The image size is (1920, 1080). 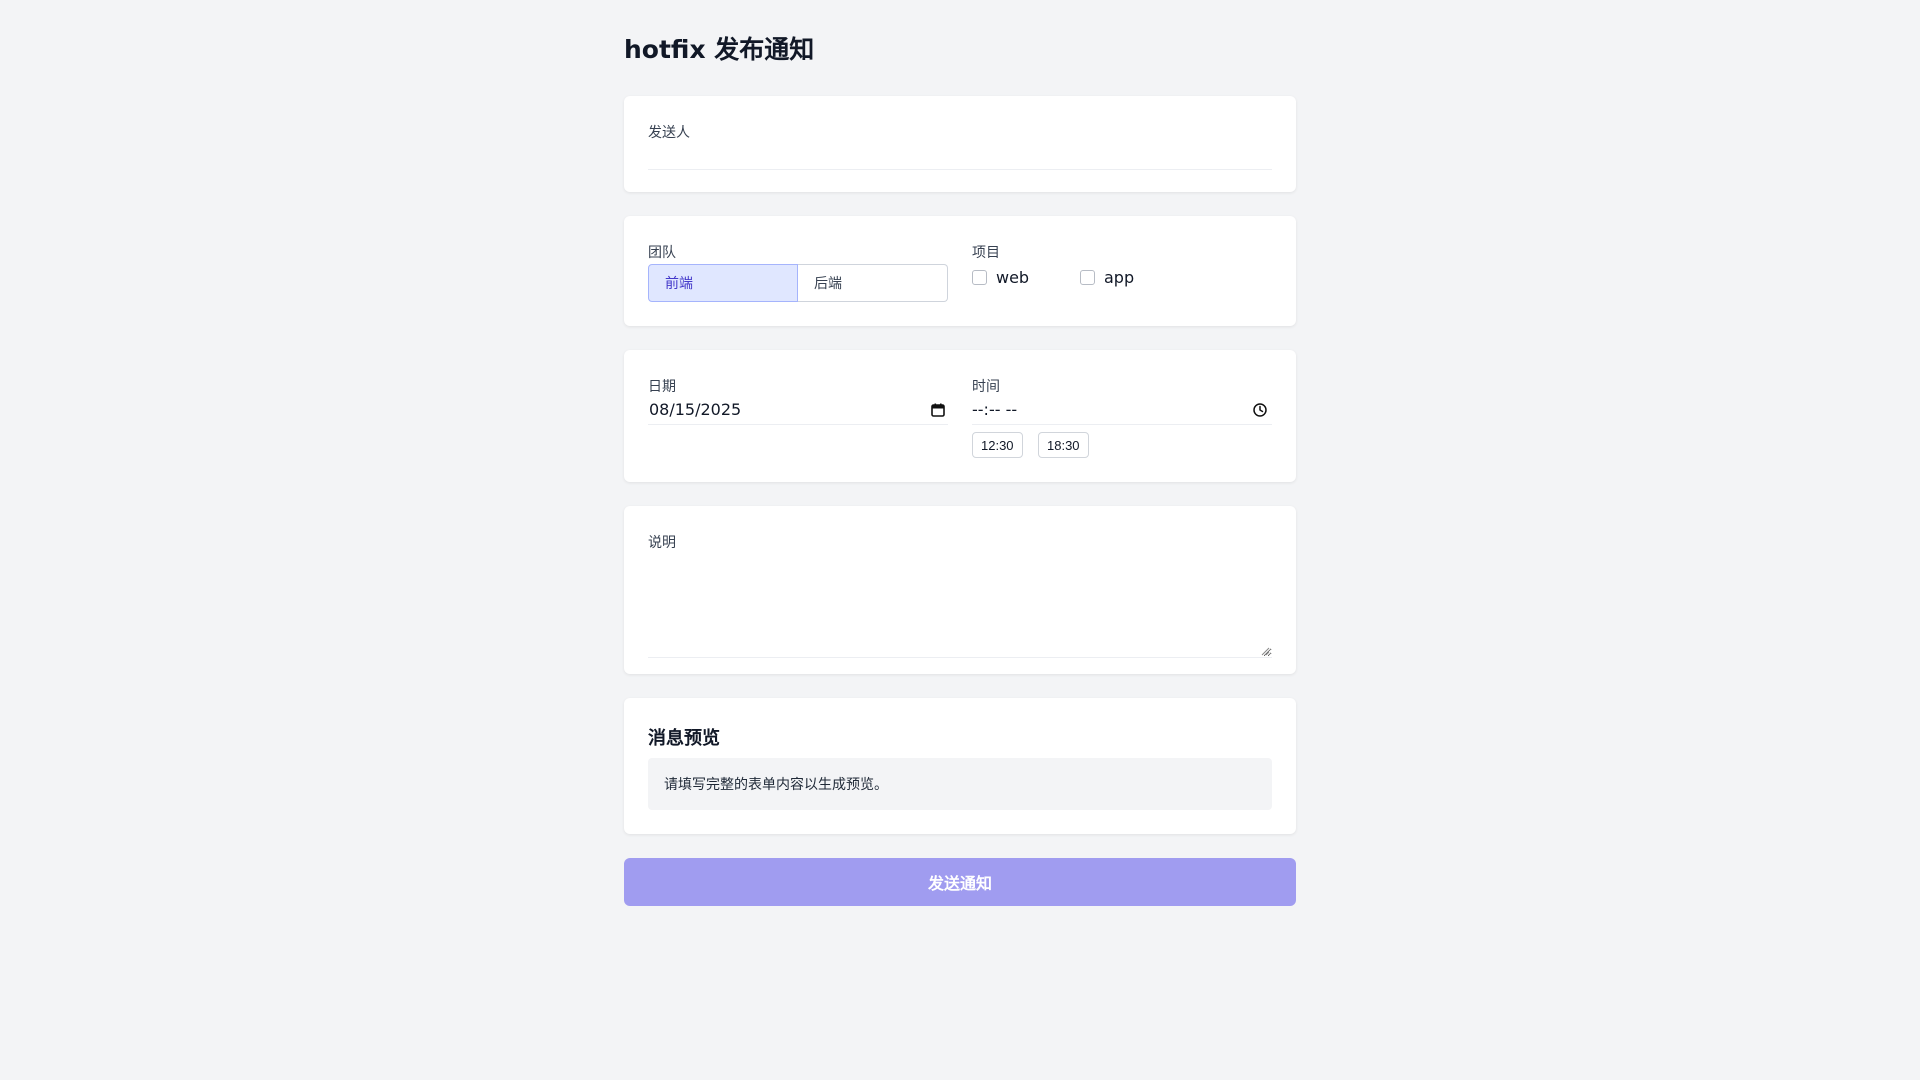 What do you see at coordinates (960, 271) in the screenshot?
I see `team-project-card: 团队 前端 后端 项目 web app` at bounding box center [960, 271].